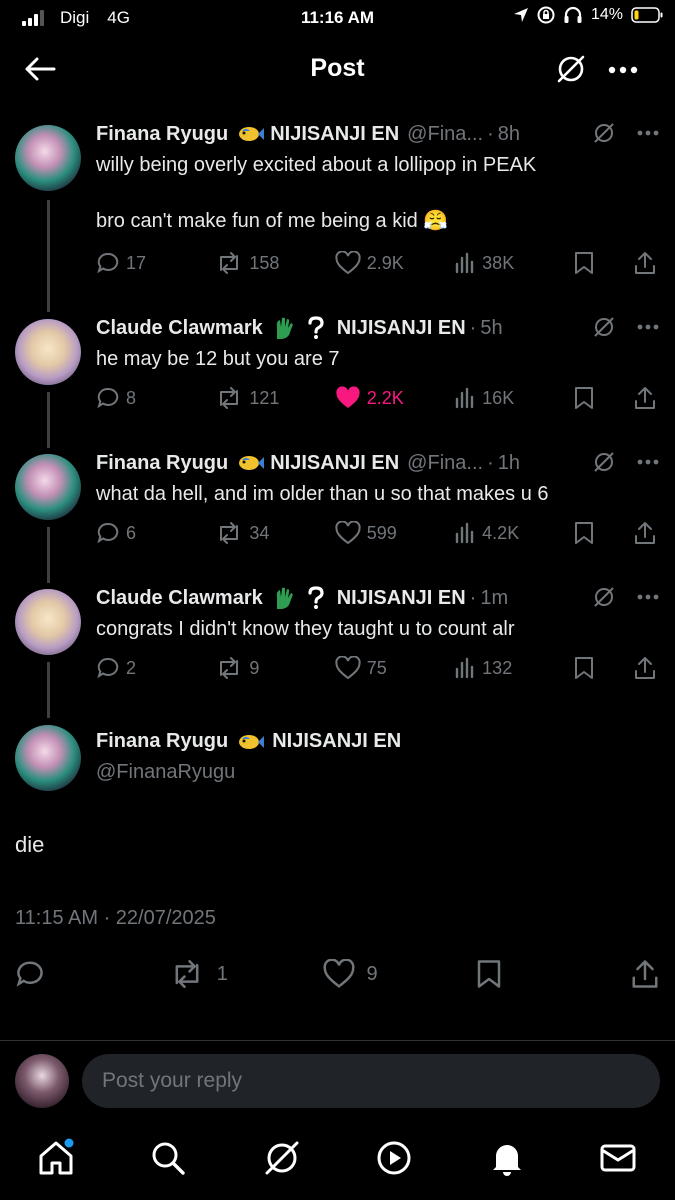 Image resolution: width=675 pixels, height=1200 pixels. Describe the element at coordinates (394, 1158) in the screenshot. I see `tab-video` at that location.